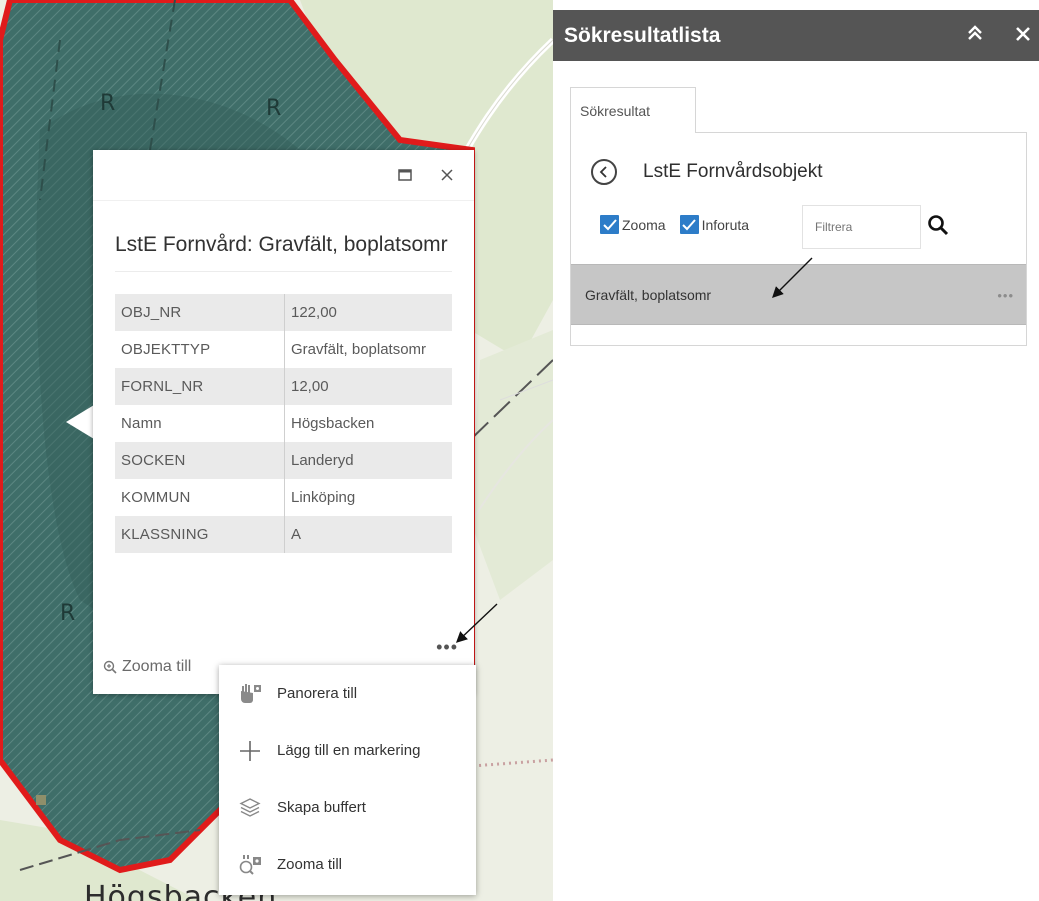  I want to click on menu-item-label: Lägg till en markering, so click(349, 750).